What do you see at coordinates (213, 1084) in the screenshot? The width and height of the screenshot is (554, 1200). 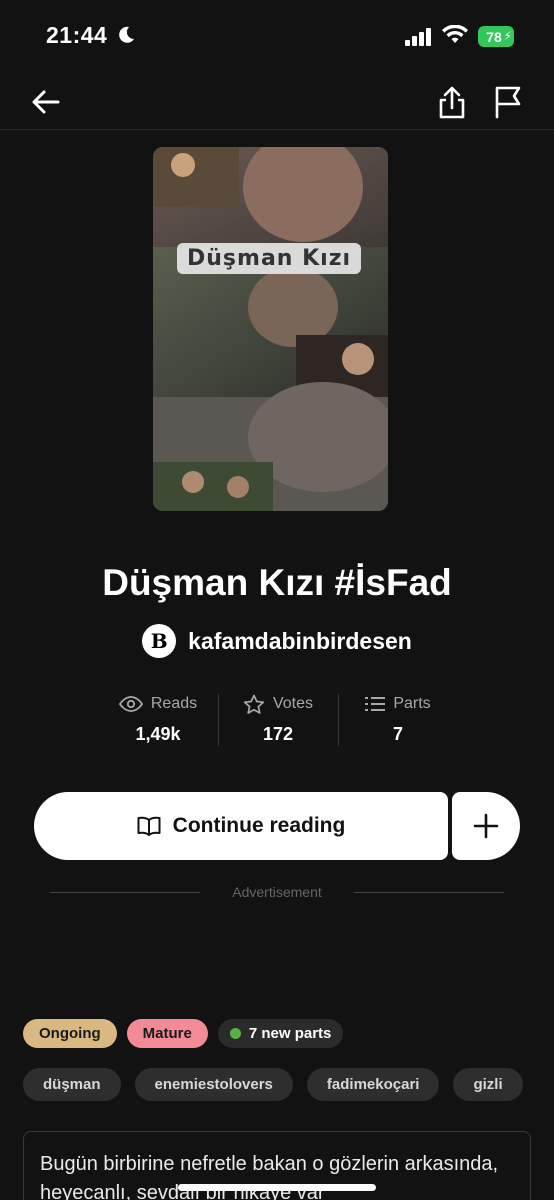 I see `tag-chip: enemiestolovers` at bounding box center [213, 1084].